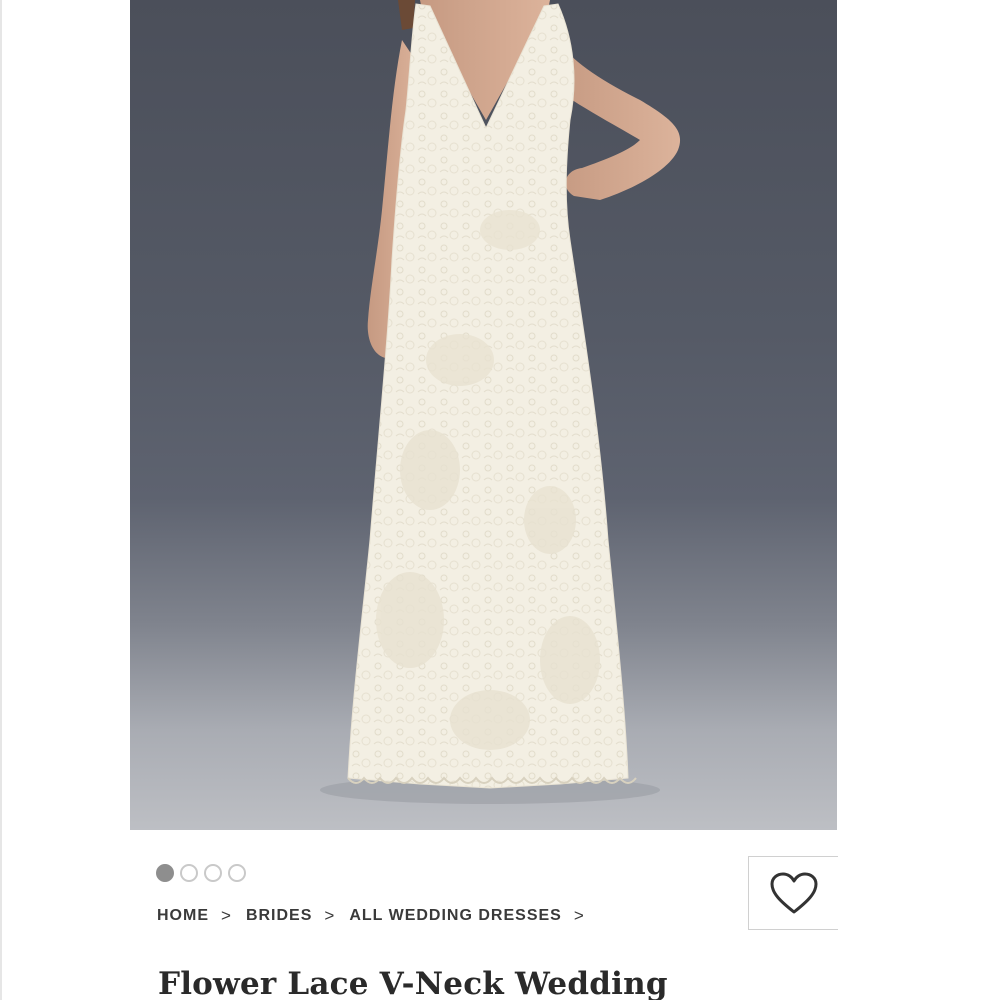  I want to click on breadcrumb-brides: BRIDES, so click(279, 916).